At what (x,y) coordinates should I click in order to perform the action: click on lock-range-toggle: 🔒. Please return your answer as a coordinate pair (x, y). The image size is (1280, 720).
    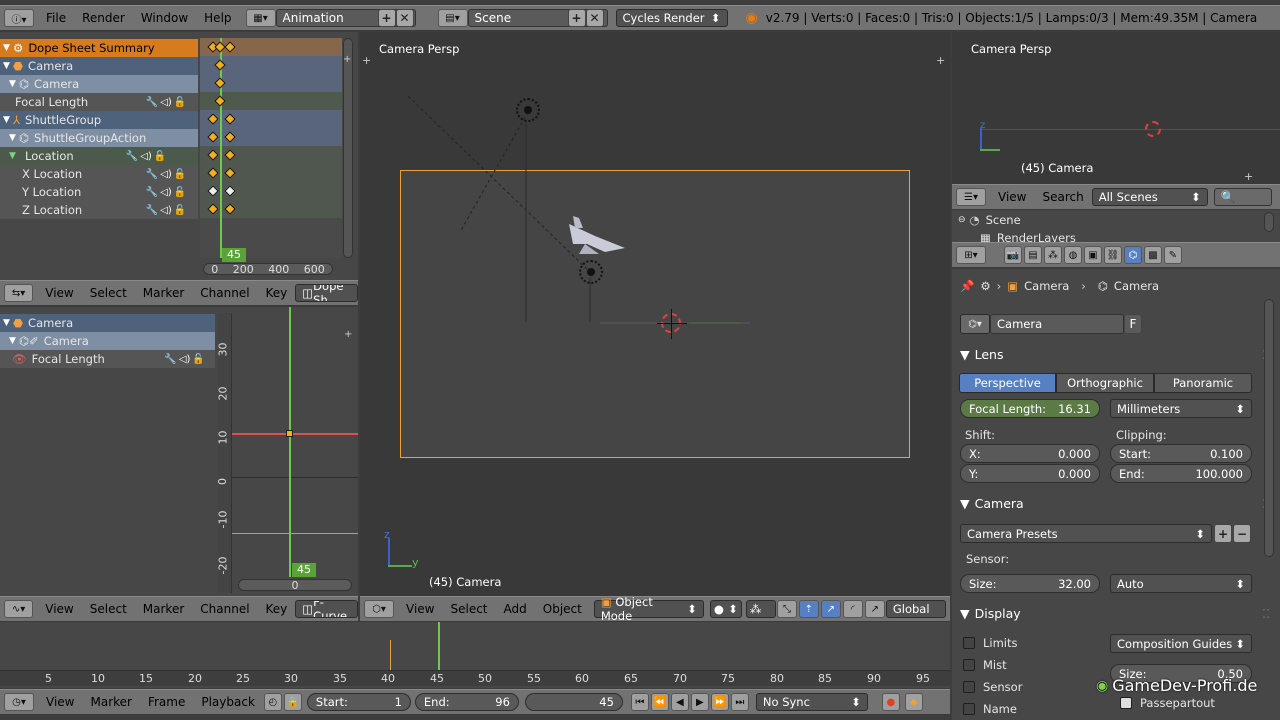
    Looking at the image, I should click on (292, 702).